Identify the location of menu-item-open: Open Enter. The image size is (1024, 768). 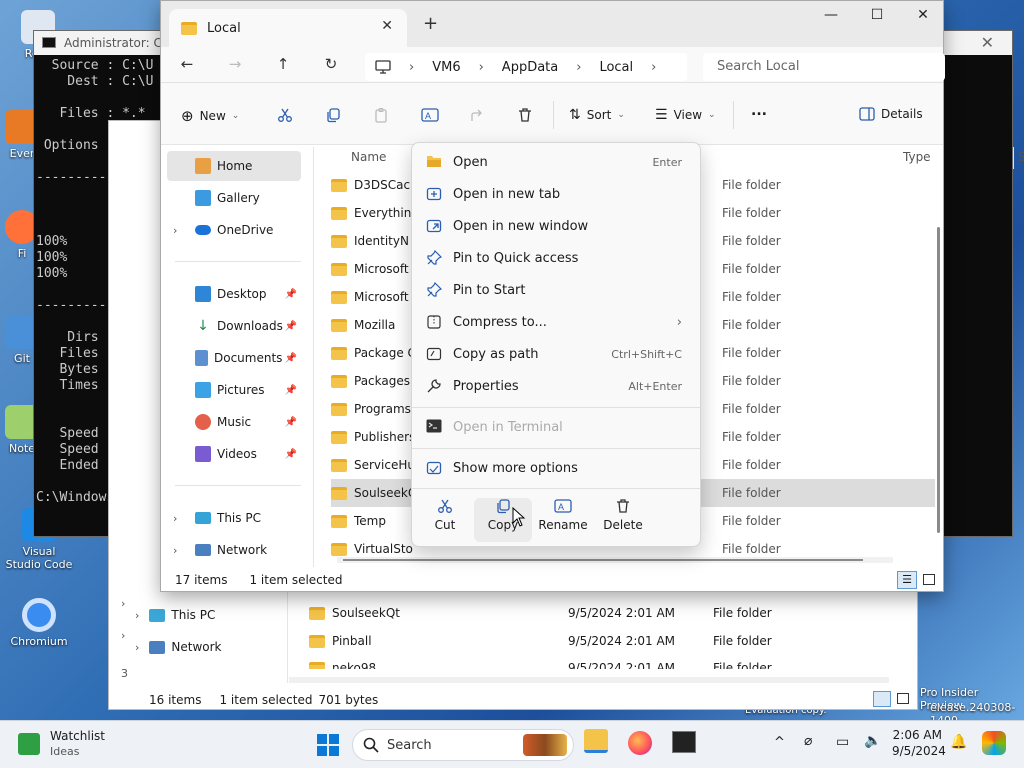
(557, 162).